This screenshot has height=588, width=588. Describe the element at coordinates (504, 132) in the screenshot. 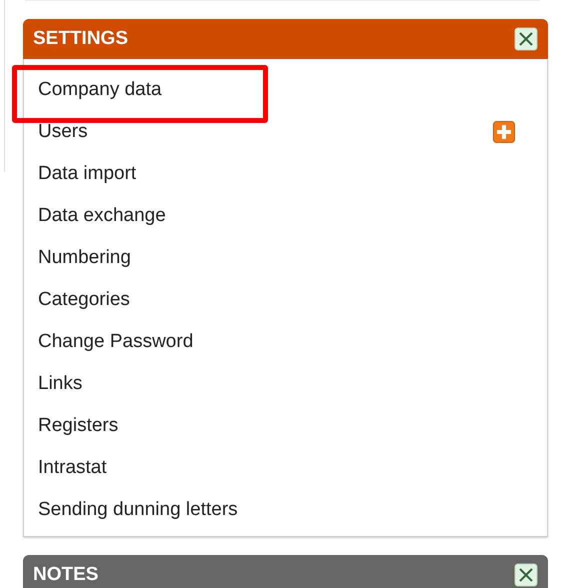

I see `add-icon` at that location.